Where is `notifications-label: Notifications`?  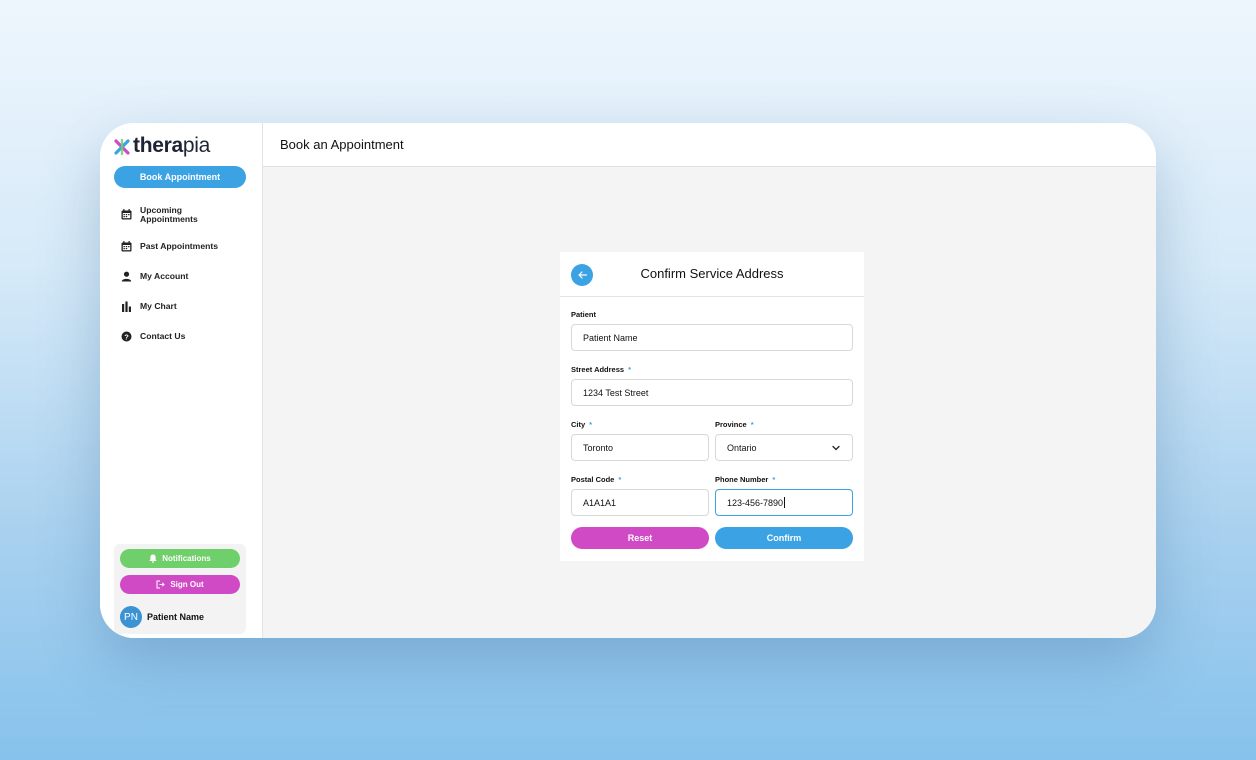 notifications-label: Notifications is located at coordinates (186, 558).